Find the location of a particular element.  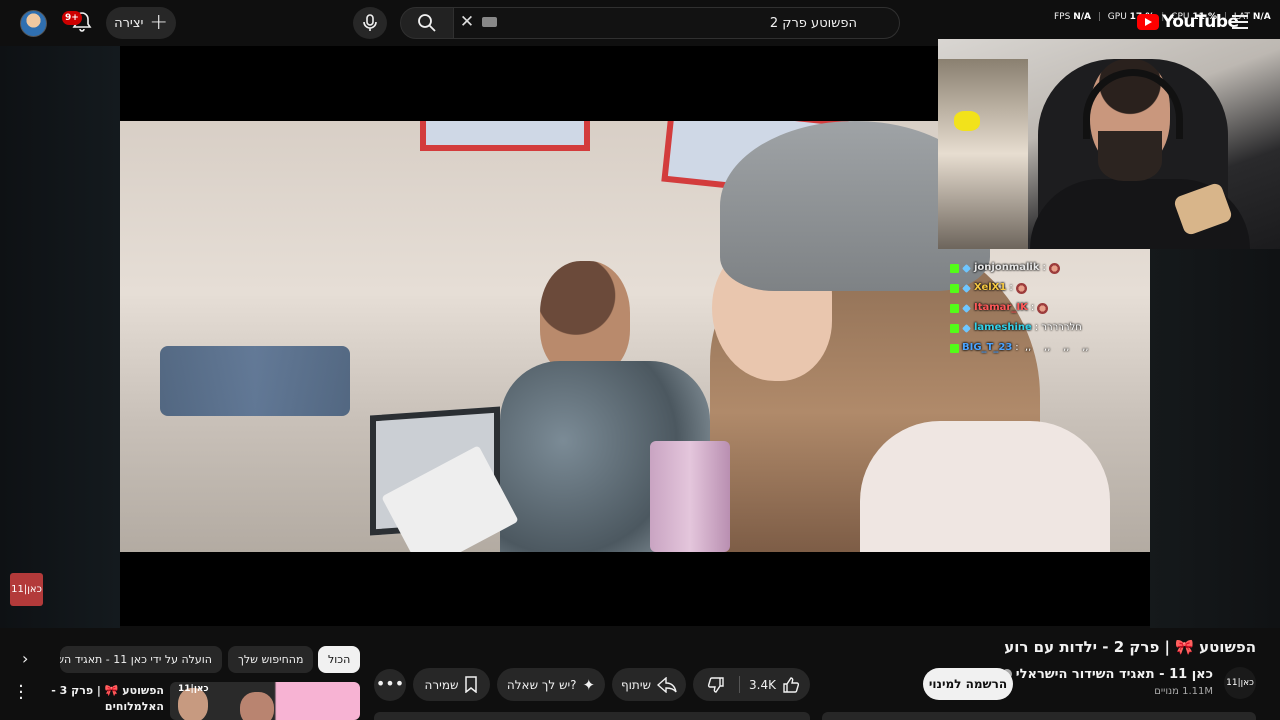

tumbler-cup is located at coordinates (690, 496).